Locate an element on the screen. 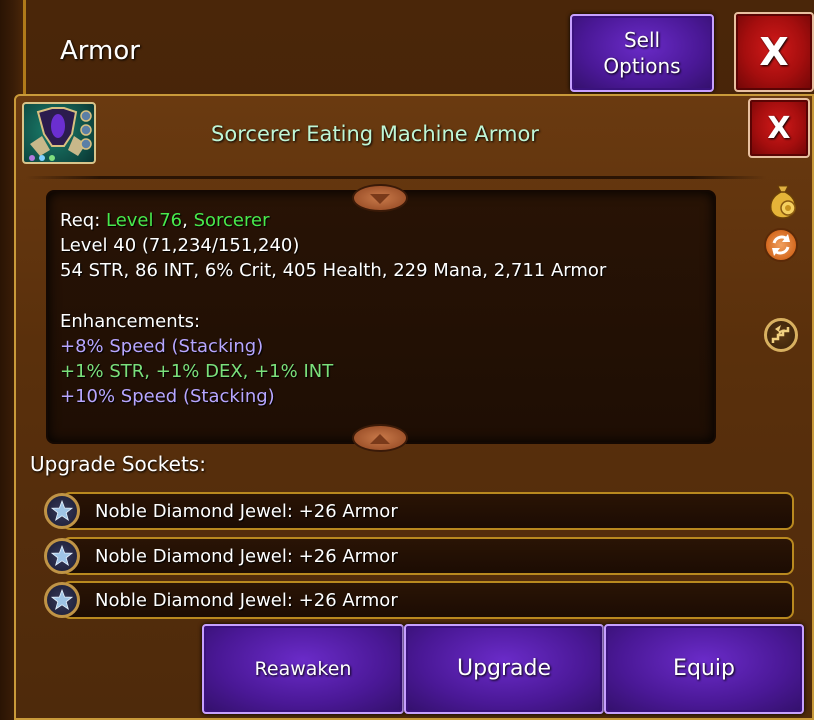 This screenshot has height=720, width=814. close-item-button: X is located at coordinates (779, 128).